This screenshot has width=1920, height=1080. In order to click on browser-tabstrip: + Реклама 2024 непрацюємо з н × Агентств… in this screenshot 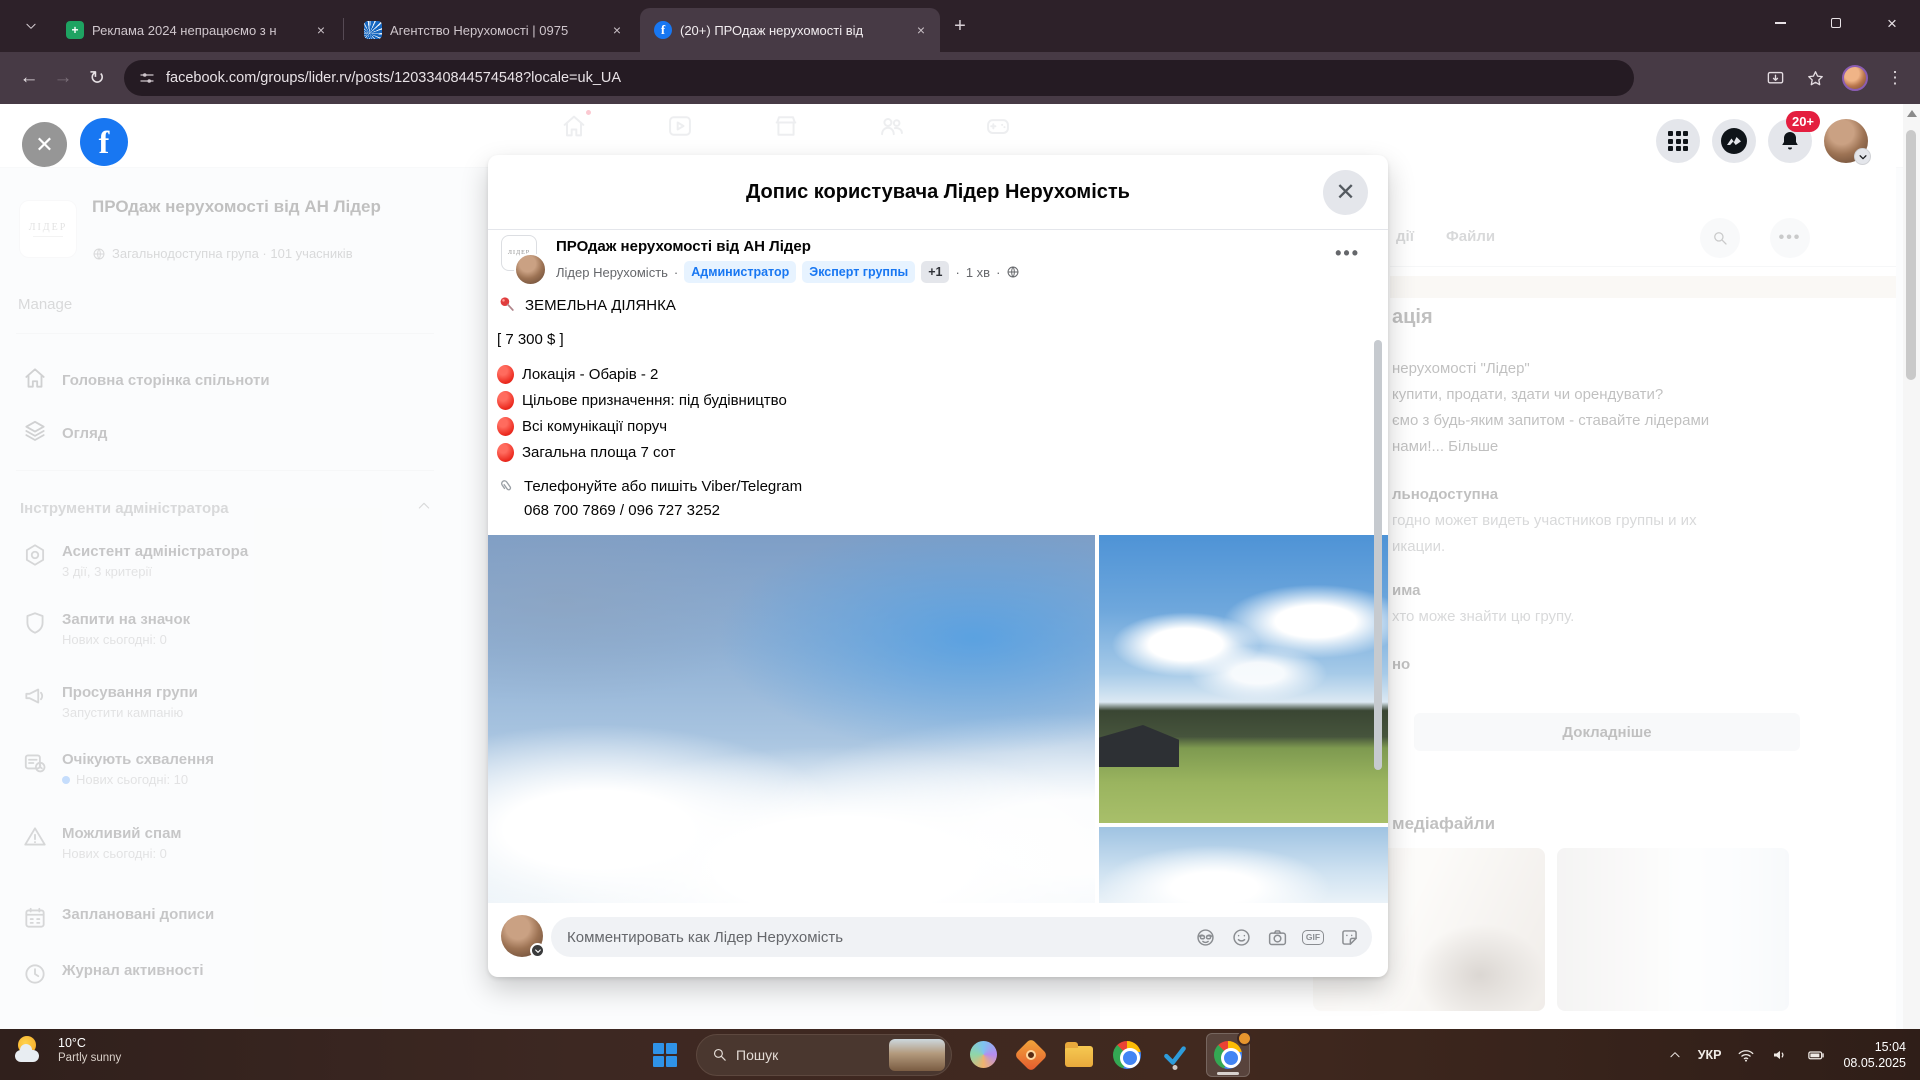, I will do `click(960, 26)`.